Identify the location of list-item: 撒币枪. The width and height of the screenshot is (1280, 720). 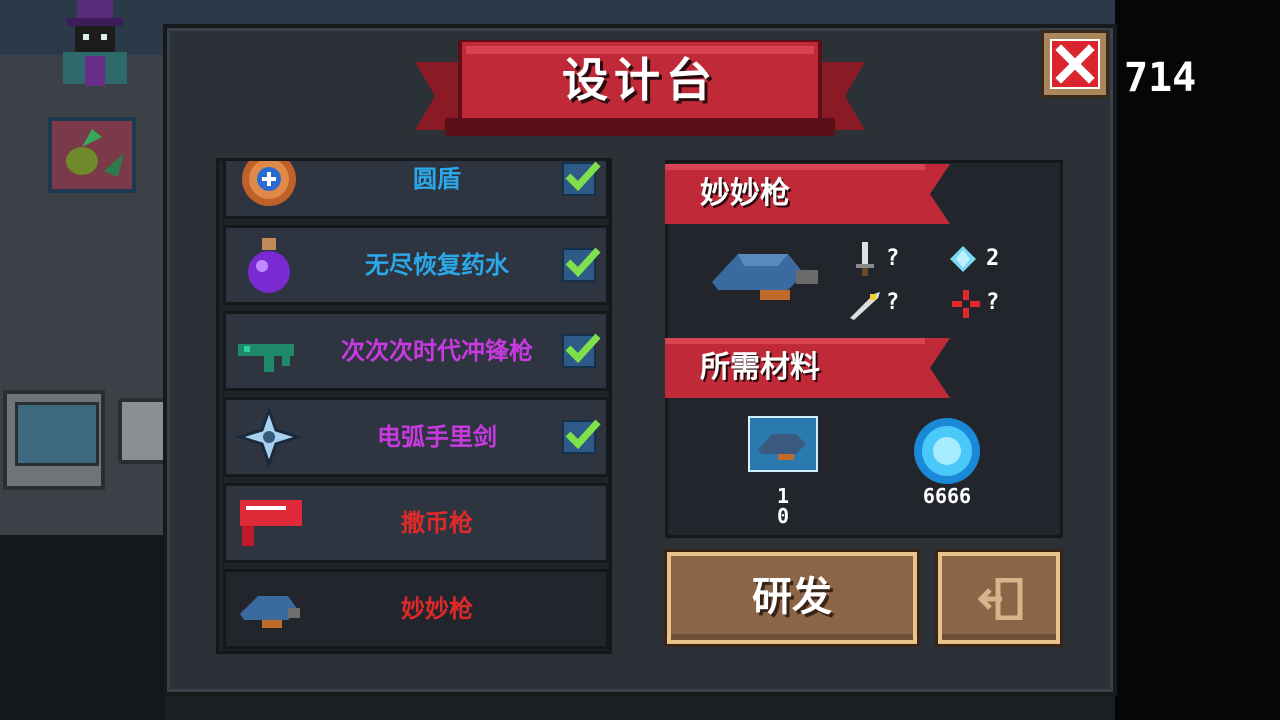
(416, 523).